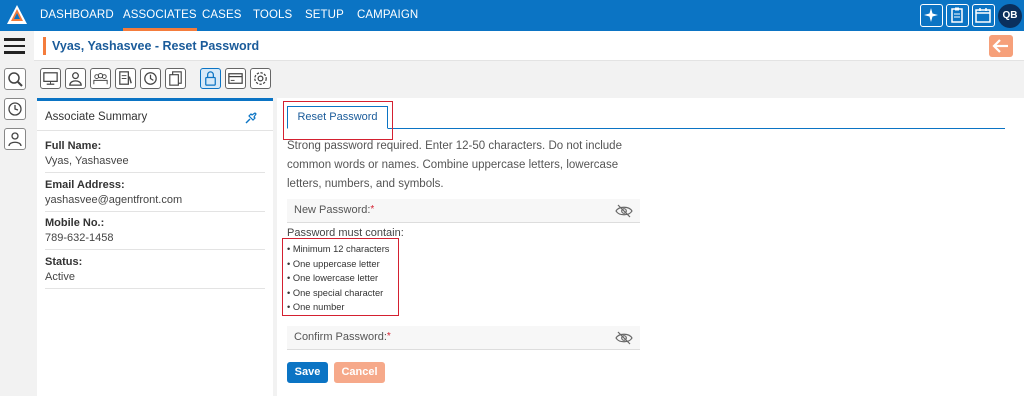  I want to click on new-password-field: New Password:*, so click(463, 211).